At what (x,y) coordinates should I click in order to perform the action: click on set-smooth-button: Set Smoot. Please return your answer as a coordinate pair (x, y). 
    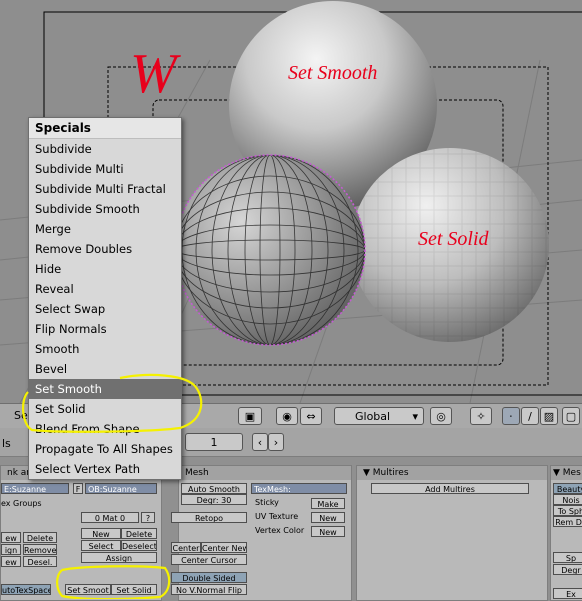
    Looking at the image, I should click on (88, 589).